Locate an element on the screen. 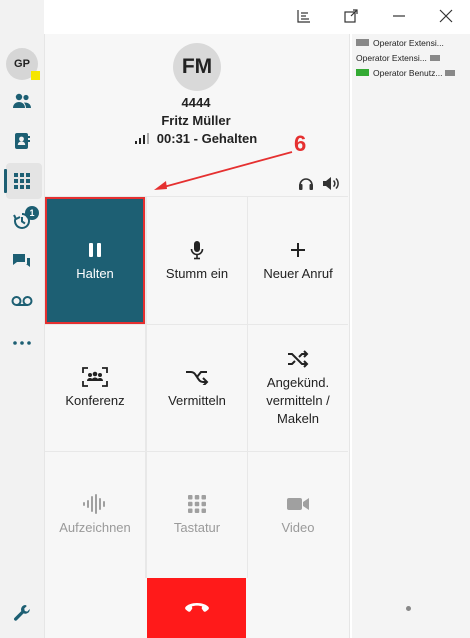 The height and width of the screenshot is (638, 470). conference-button: Konferenz is located at coordinates (95, 388).